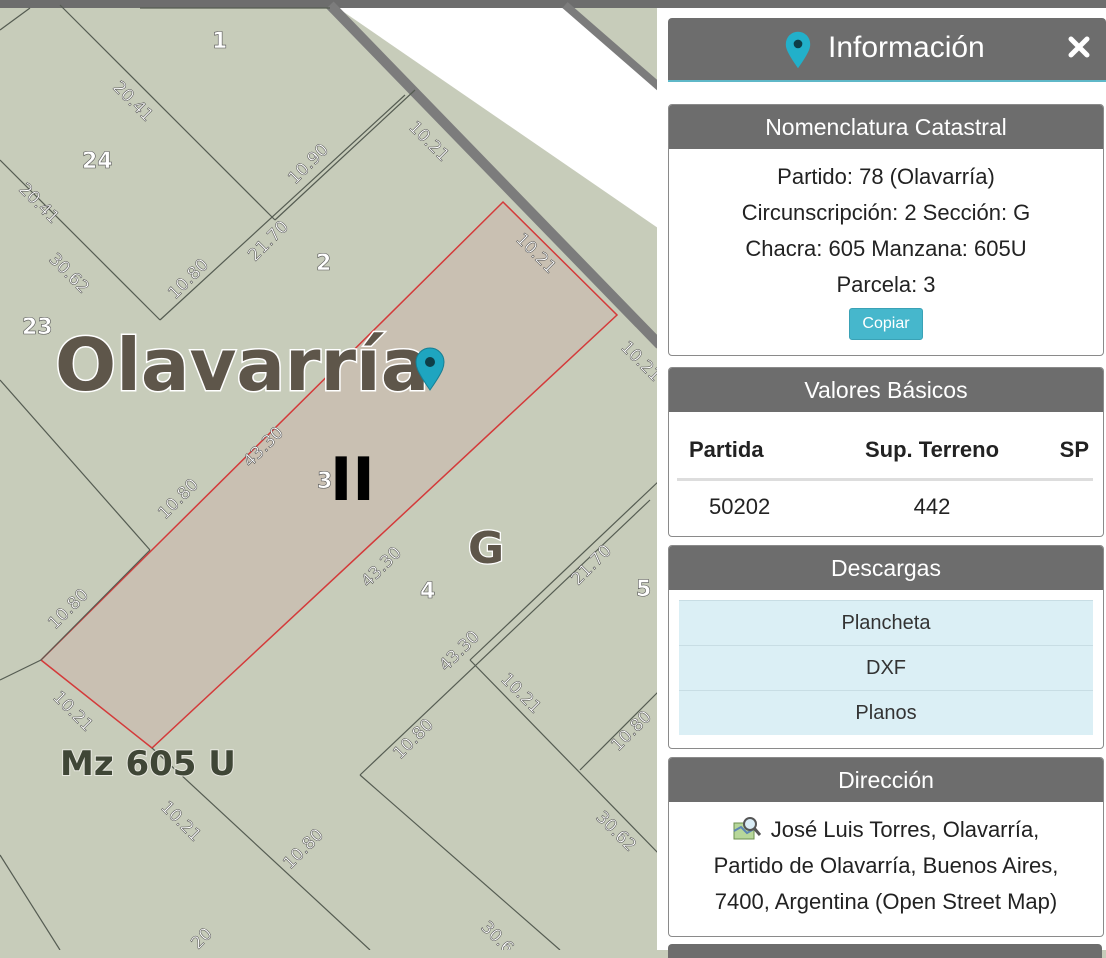  Describe the element at coordinates (886, 324) in the screenshot. I see `copy-button: Copiar` at that location.